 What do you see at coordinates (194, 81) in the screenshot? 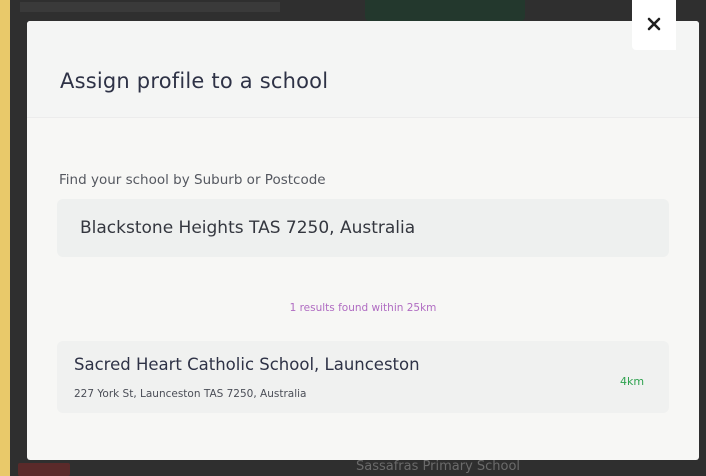
I see `modal-title: Assign profile to a school` at bounding box center [194, 81].